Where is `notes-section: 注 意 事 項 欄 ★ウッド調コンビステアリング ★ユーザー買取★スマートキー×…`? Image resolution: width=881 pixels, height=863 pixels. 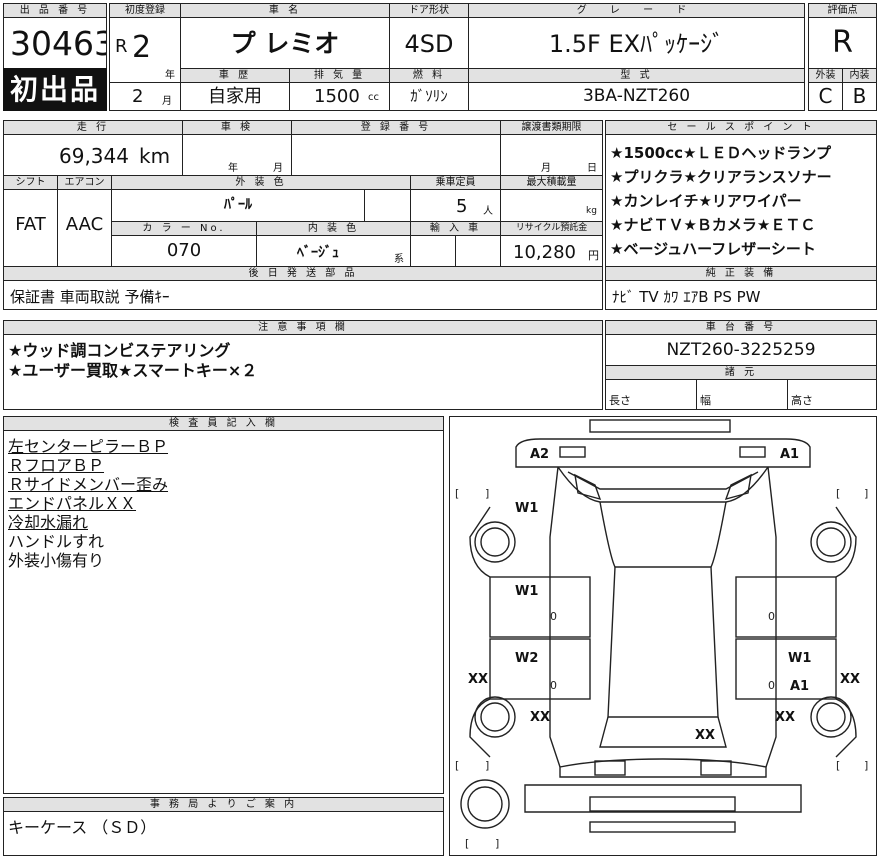 notes-section: 注 意 事 項 欄 ★ウッド調コンビステアリング ★ユーザー買取★スマートキー×… is located at coordinates (303, 365).